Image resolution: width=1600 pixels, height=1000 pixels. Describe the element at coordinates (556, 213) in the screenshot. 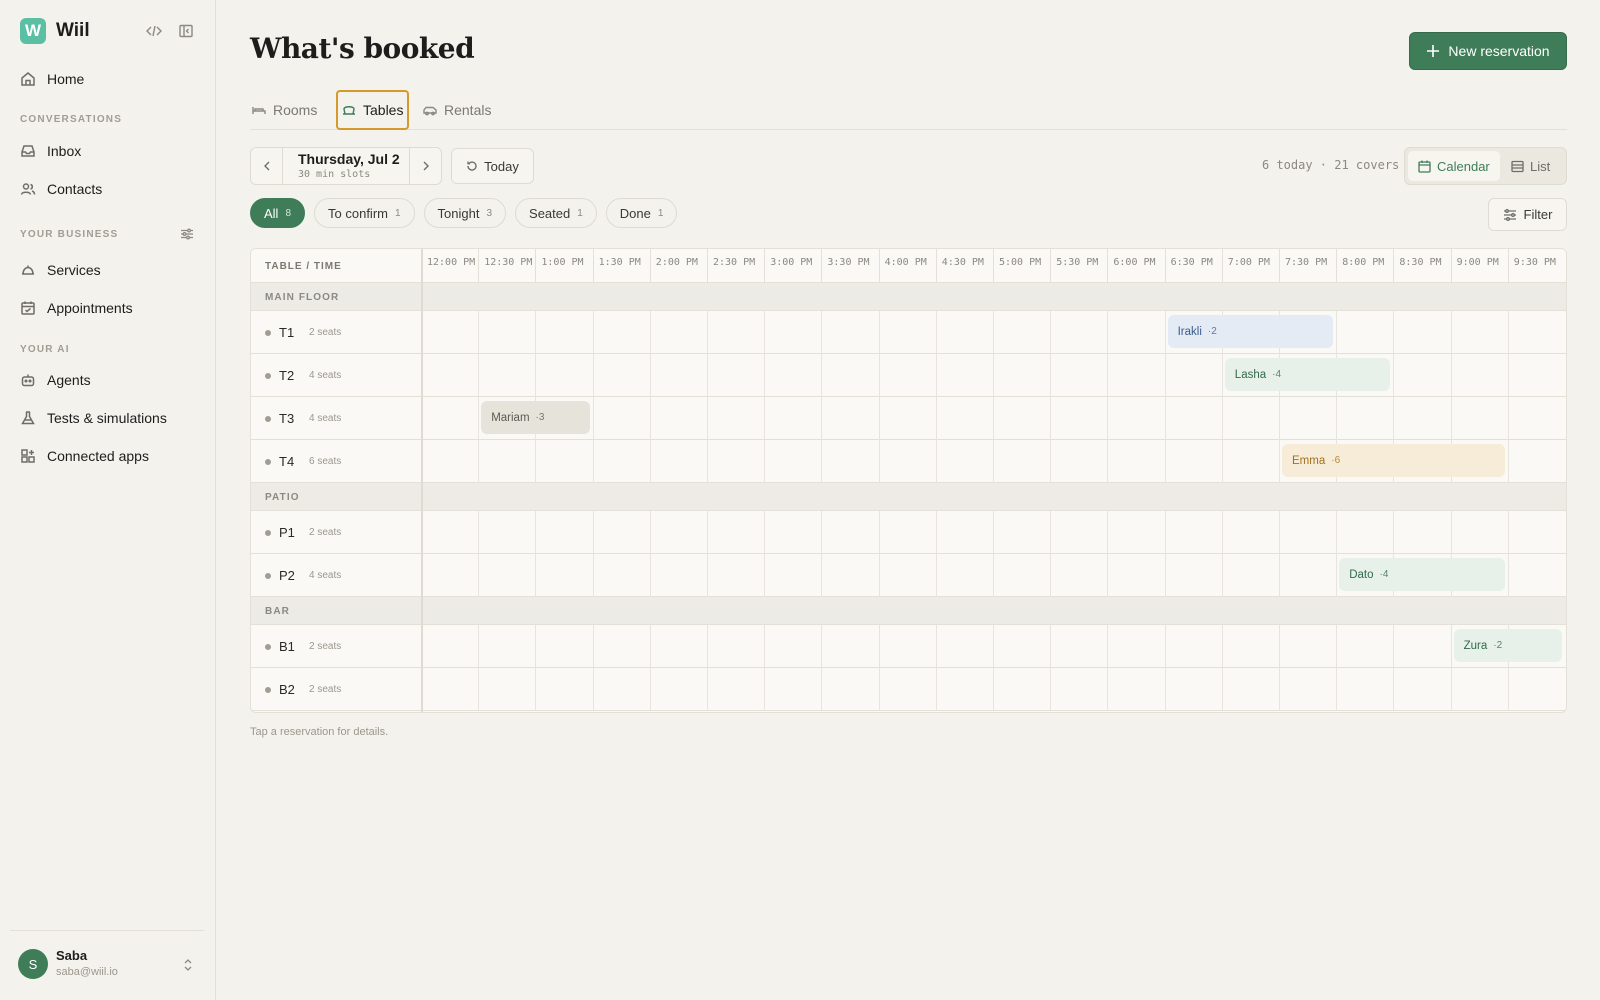

I see `filter-chip-seated: Seated 1` at that location.